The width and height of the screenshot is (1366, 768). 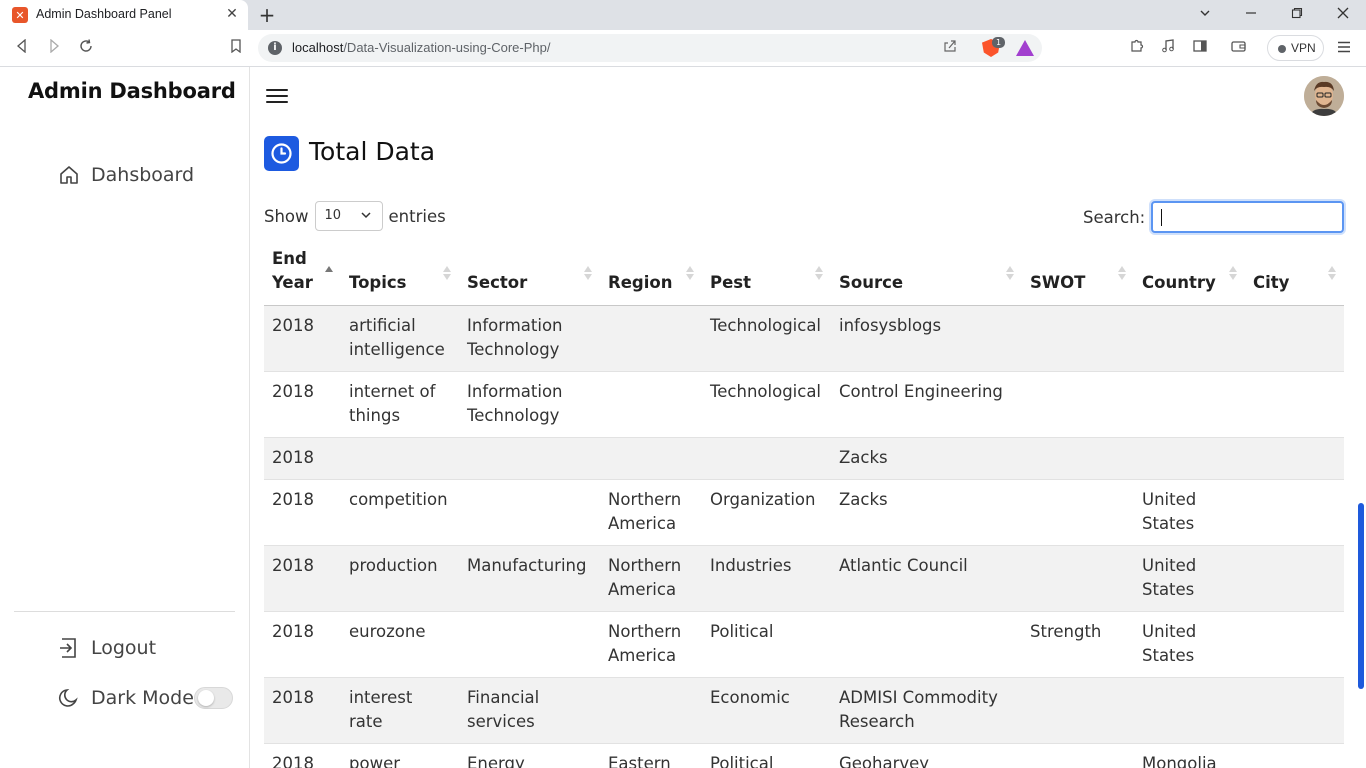 I want to click on search-label: Search:, so click(x=1114, y=217).